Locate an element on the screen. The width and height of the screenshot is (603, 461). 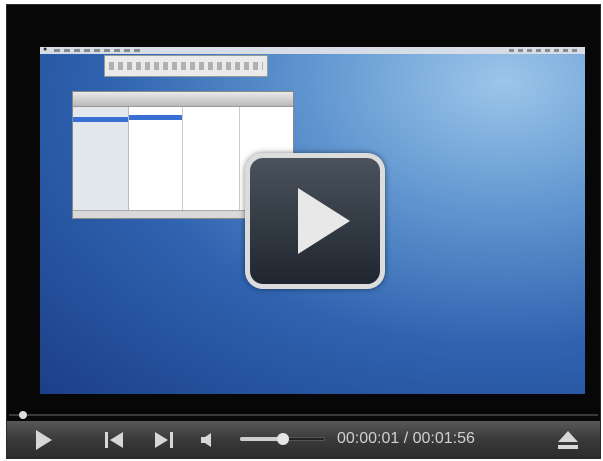
menubar-status-items is located at coordinates (544, 50).